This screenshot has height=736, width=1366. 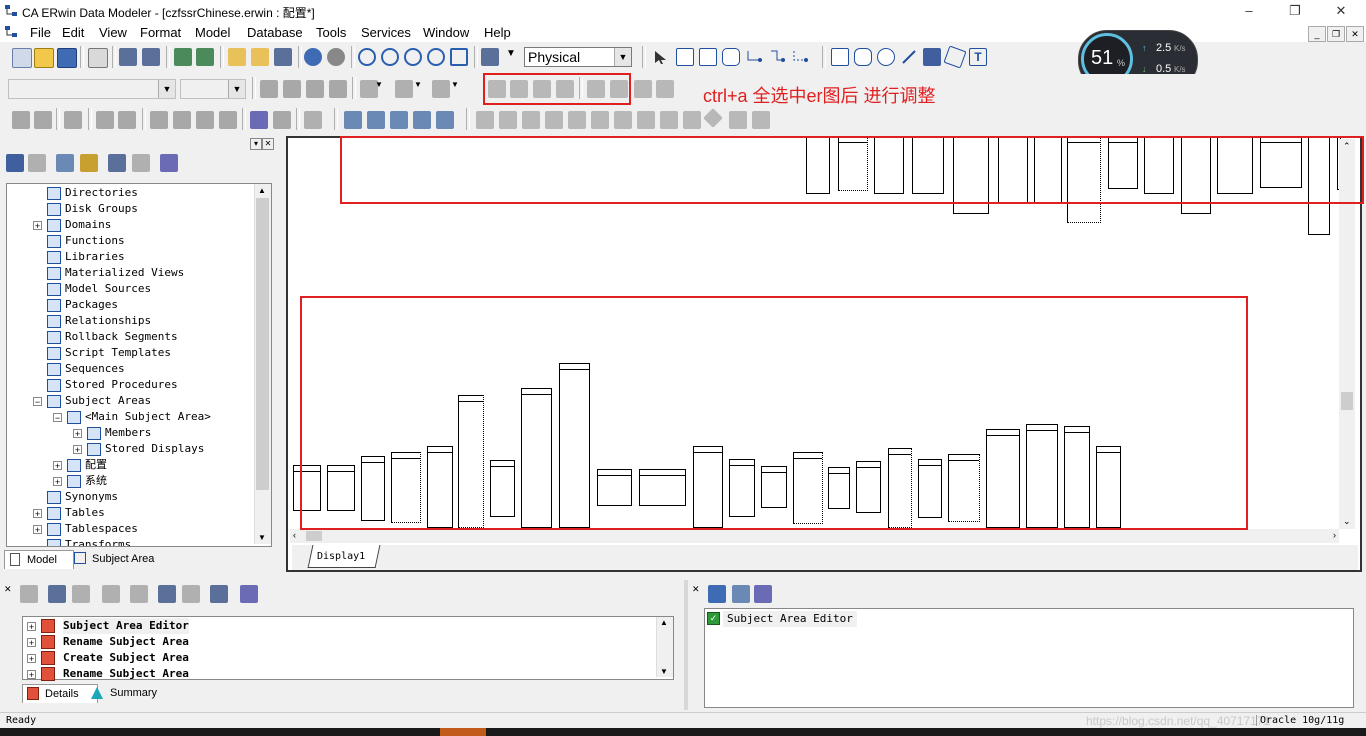 I want to click on tree-item: Members, so click(x=119, y=433).